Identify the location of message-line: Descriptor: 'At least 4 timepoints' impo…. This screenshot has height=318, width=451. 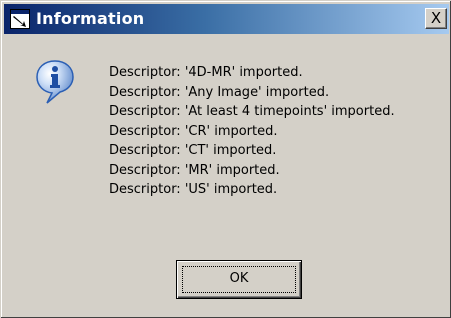
(252, 111).